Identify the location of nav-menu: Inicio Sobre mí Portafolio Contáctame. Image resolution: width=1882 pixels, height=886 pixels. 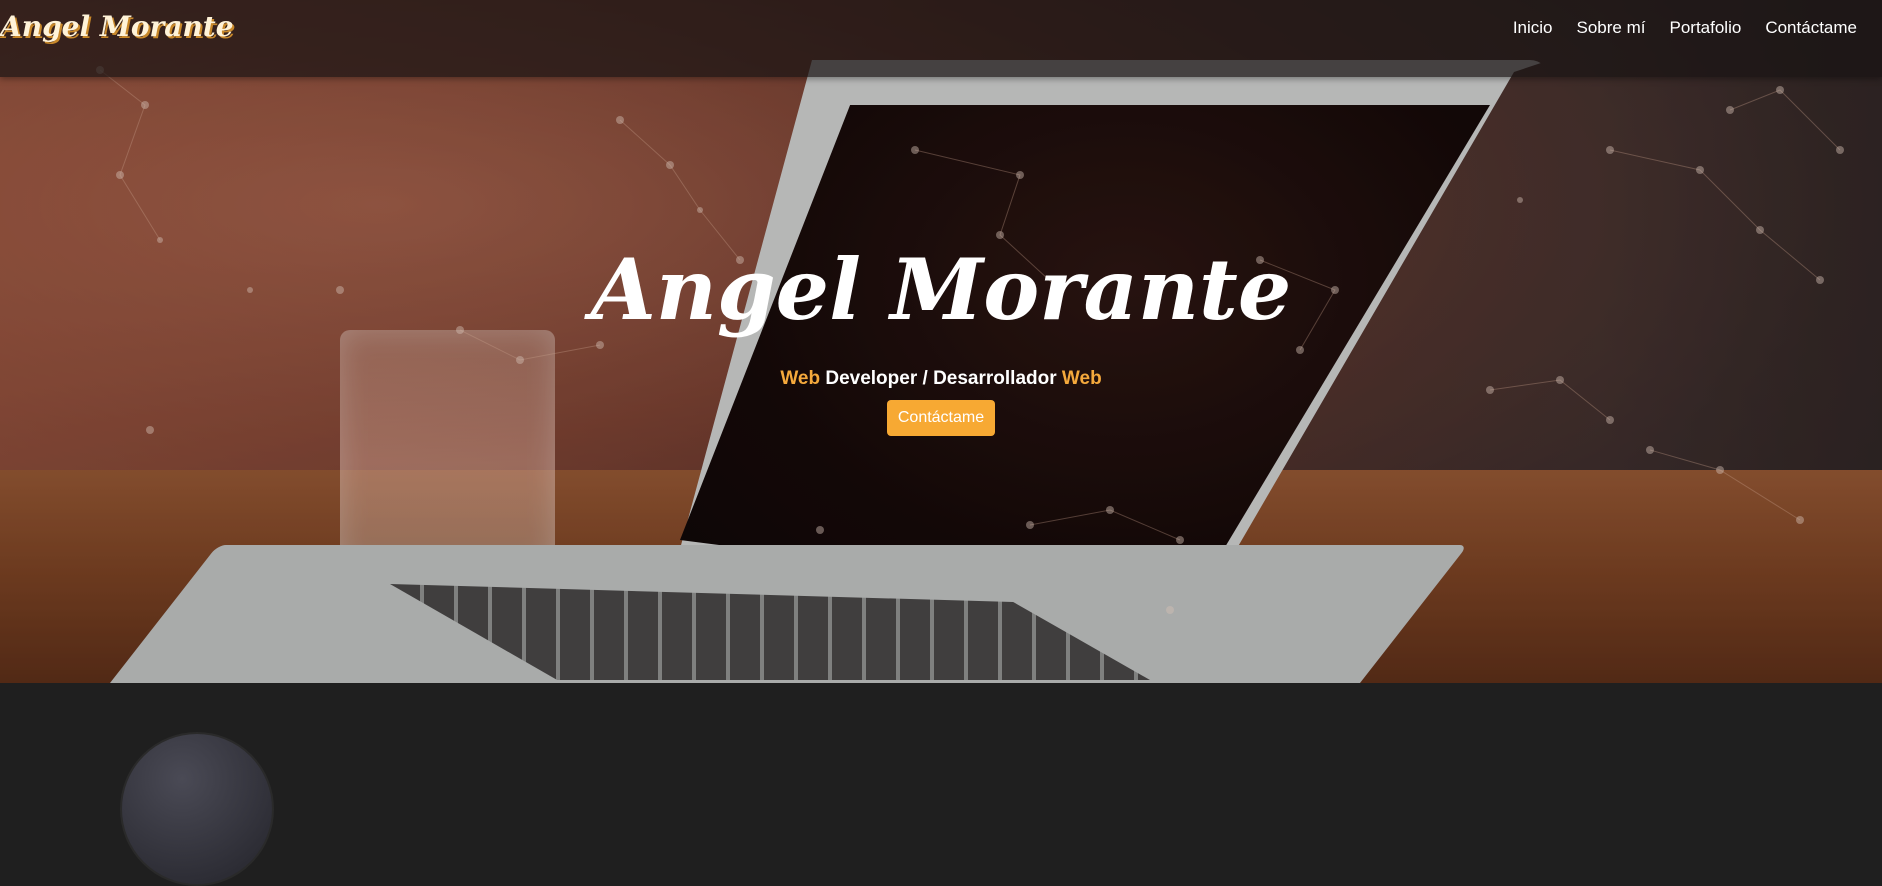
(1685, 28).